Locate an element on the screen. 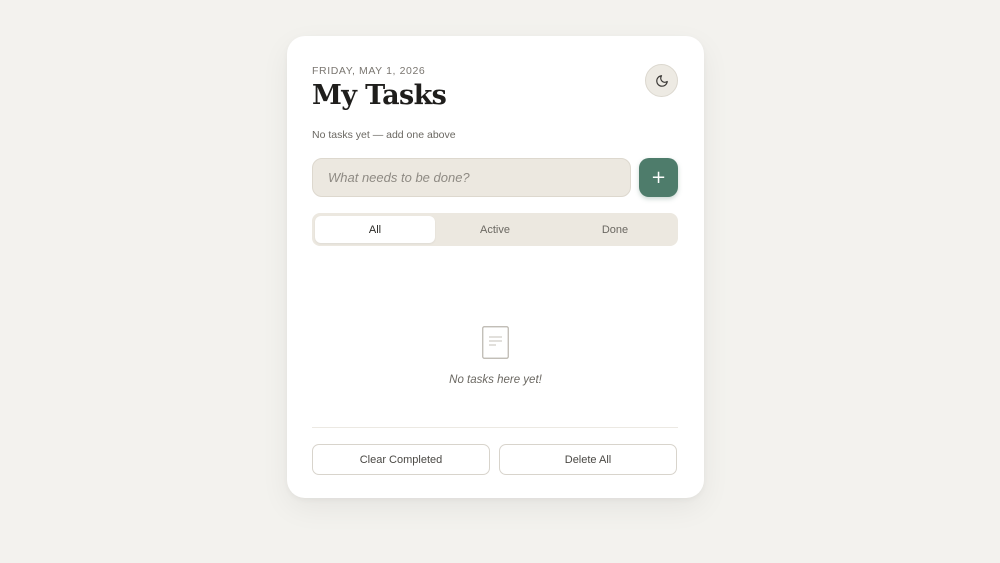 The width and height of the screenshot is (1000, 563). theme-toggle-button is located at coordinates (661, 80).